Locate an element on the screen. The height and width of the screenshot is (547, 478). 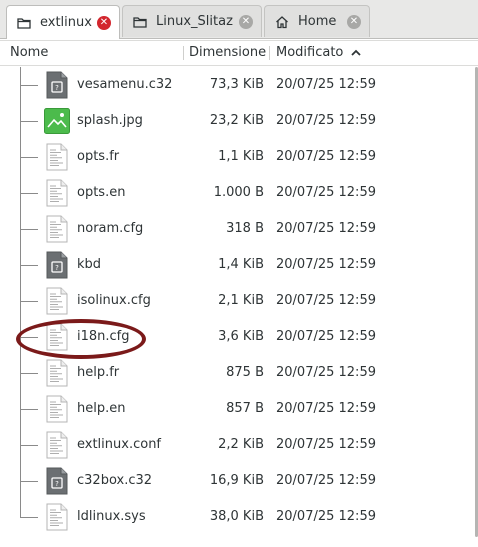
file-size: 318 B is located at coordinates (245, 228).